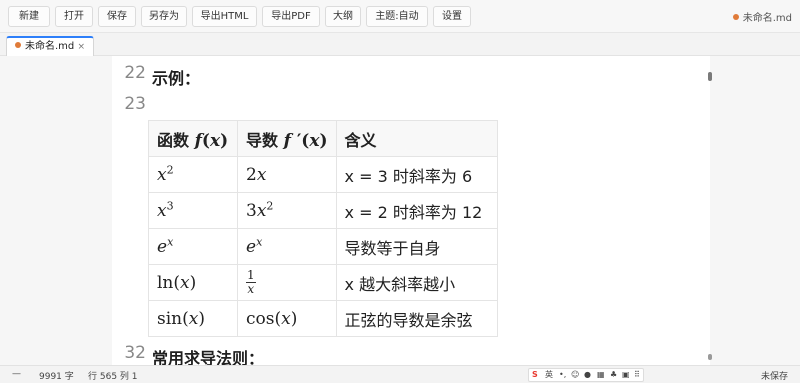  I want to click on table-cell: x 越大斜率越小, so click(416, 282).